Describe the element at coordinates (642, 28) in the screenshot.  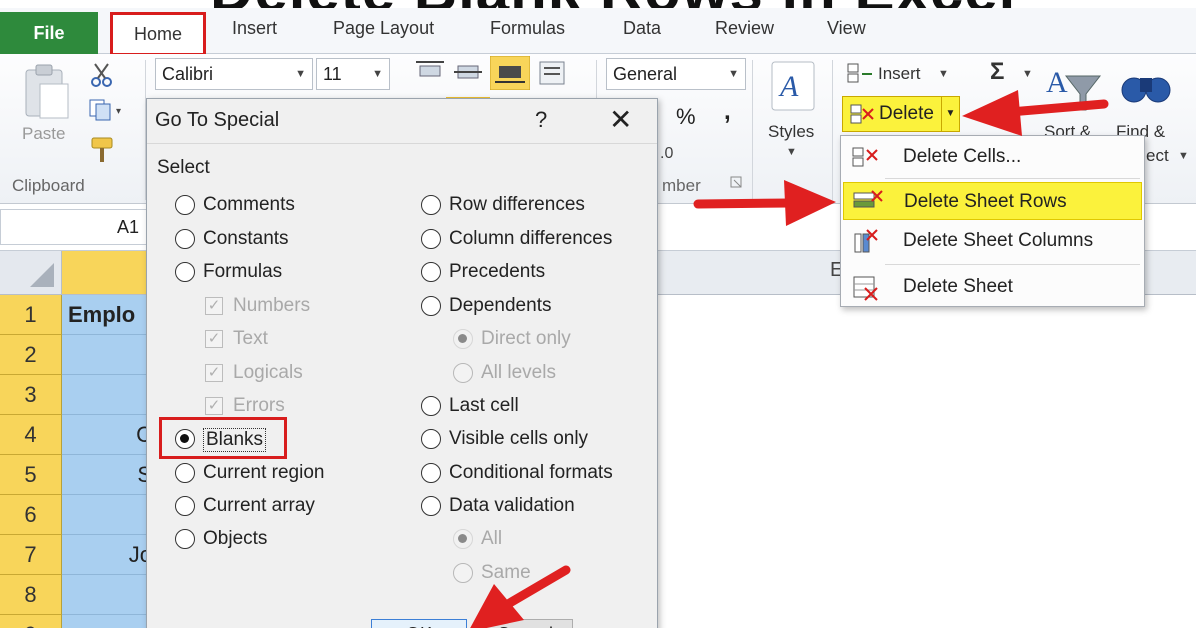
I see `tab-data: Data` at that location.